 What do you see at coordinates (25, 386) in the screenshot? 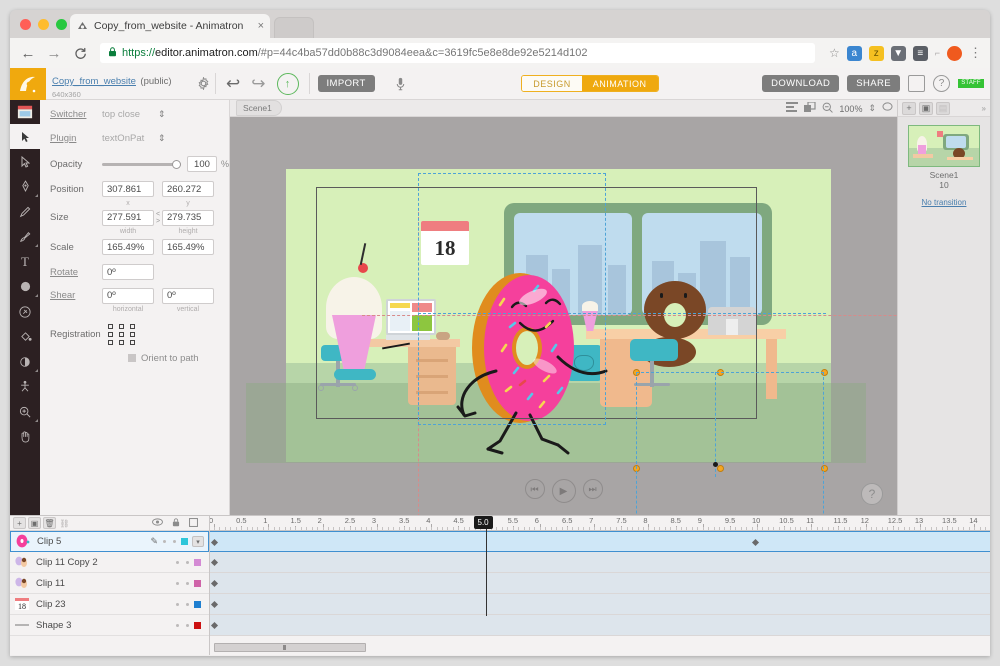
I see `tool-bone-rig-icon` at bounding box center [25, 386].